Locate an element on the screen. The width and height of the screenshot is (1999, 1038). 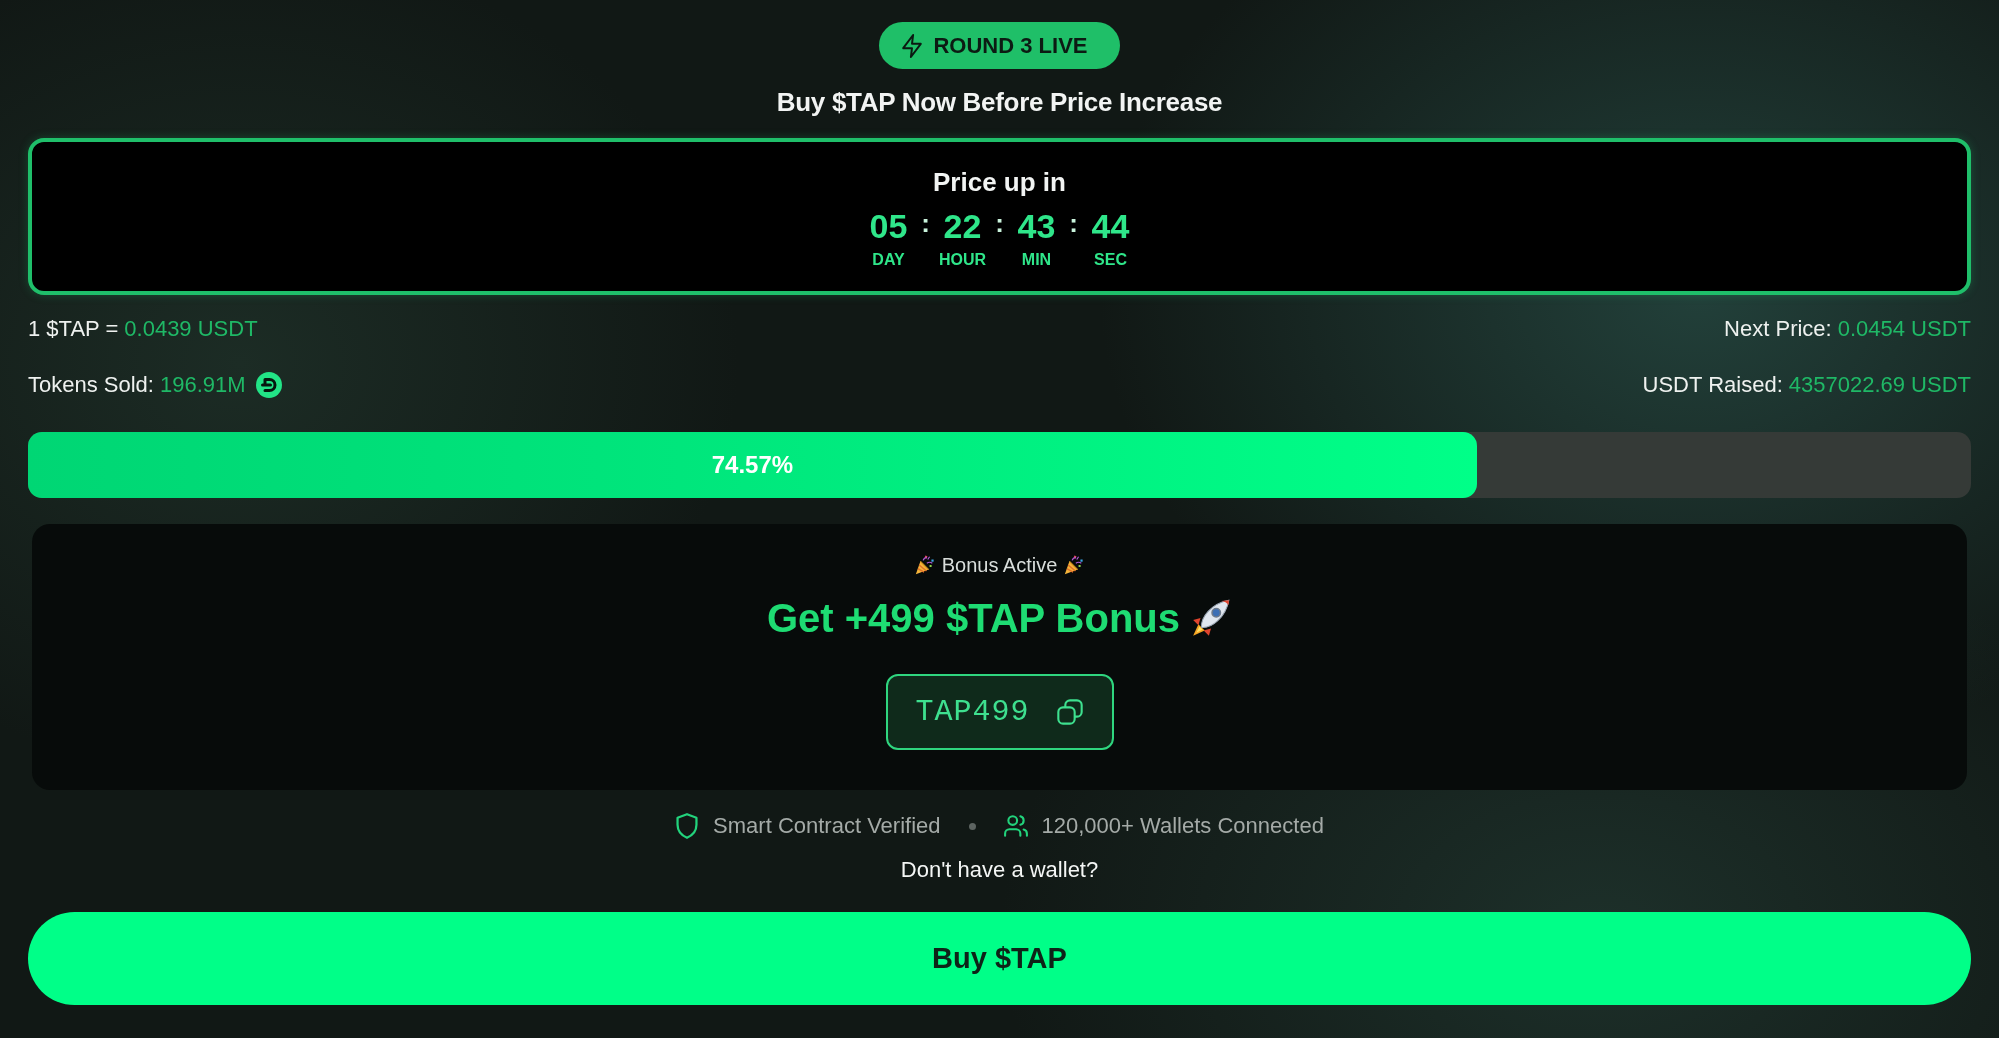
trust-label: Smart Contract Verified is located at coordinates (827, 826).